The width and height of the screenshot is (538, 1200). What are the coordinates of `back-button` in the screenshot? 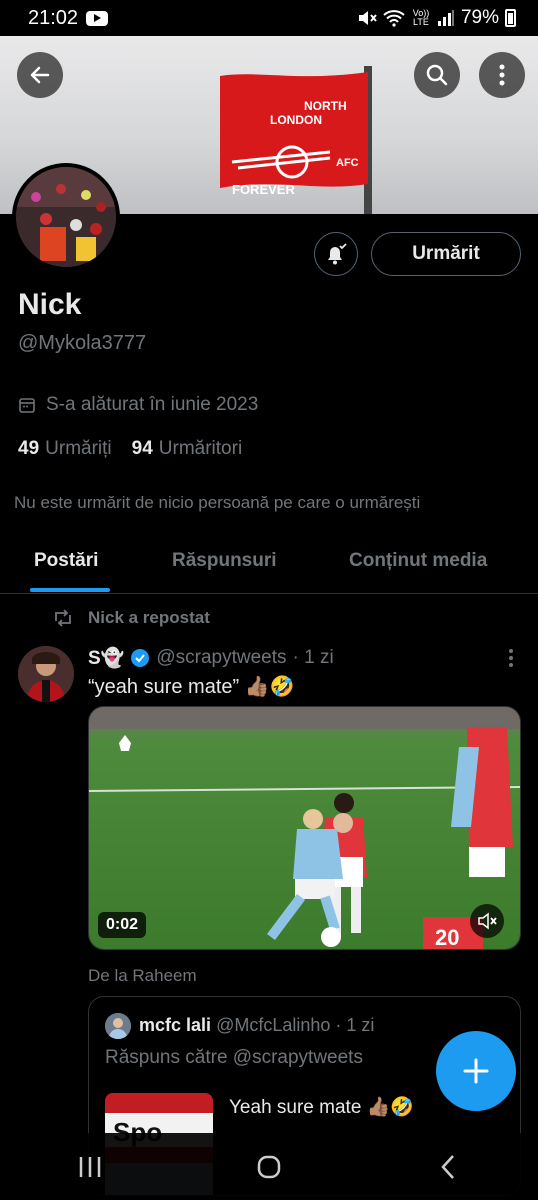 It's located at (40, 75).